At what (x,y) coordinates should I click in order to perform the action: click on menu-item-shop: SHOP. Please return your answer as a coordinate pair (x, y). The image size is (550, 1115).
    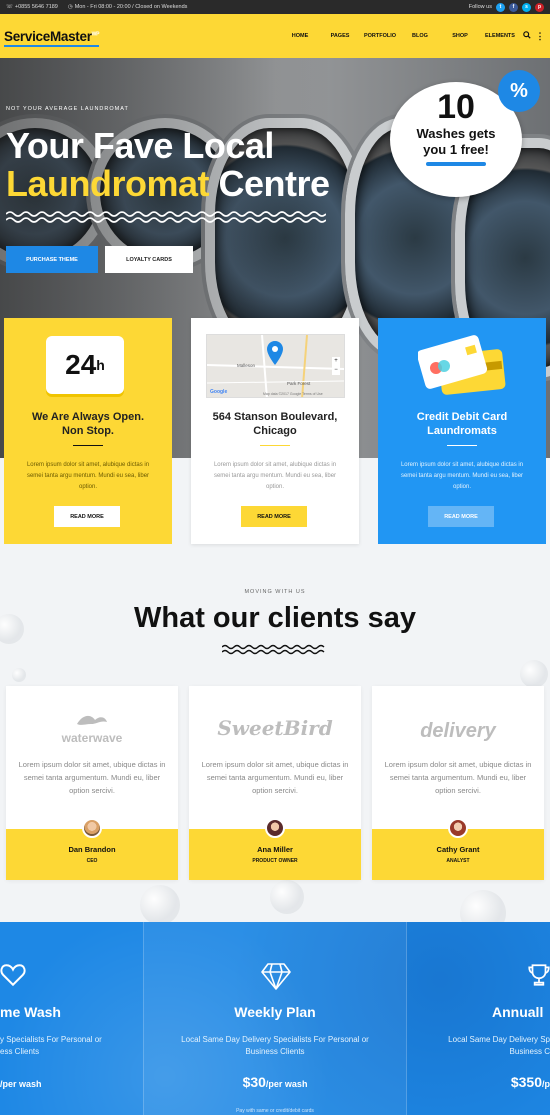
    Looking at the image, I should click on (460, 36).